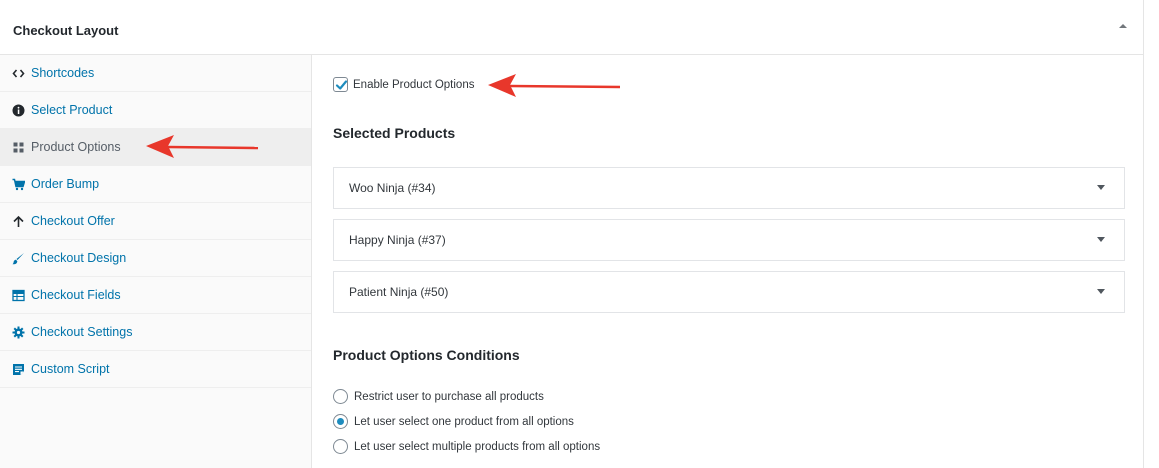  I want to click on annotation-arrow-product-options, so click(202, 146).